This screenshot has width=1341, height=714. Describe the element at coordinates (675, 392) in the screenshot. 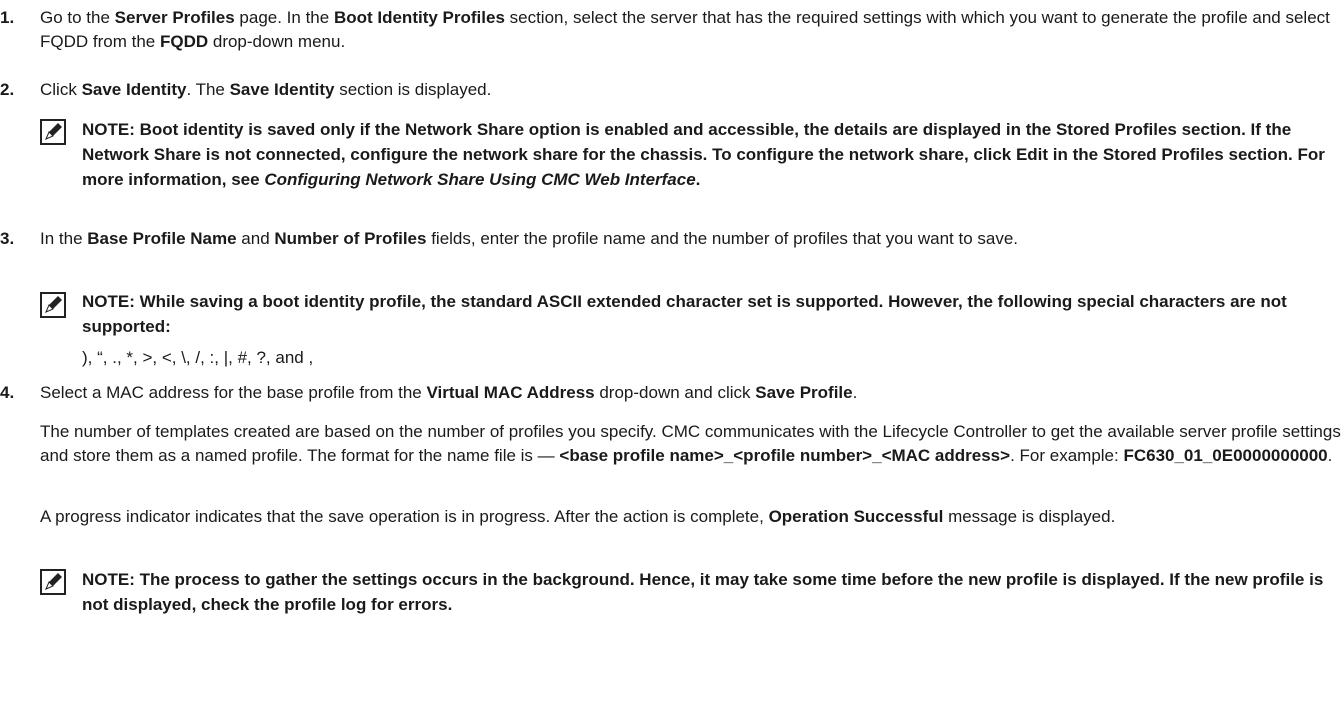

I see `text-run: drop-down and click` at that location.